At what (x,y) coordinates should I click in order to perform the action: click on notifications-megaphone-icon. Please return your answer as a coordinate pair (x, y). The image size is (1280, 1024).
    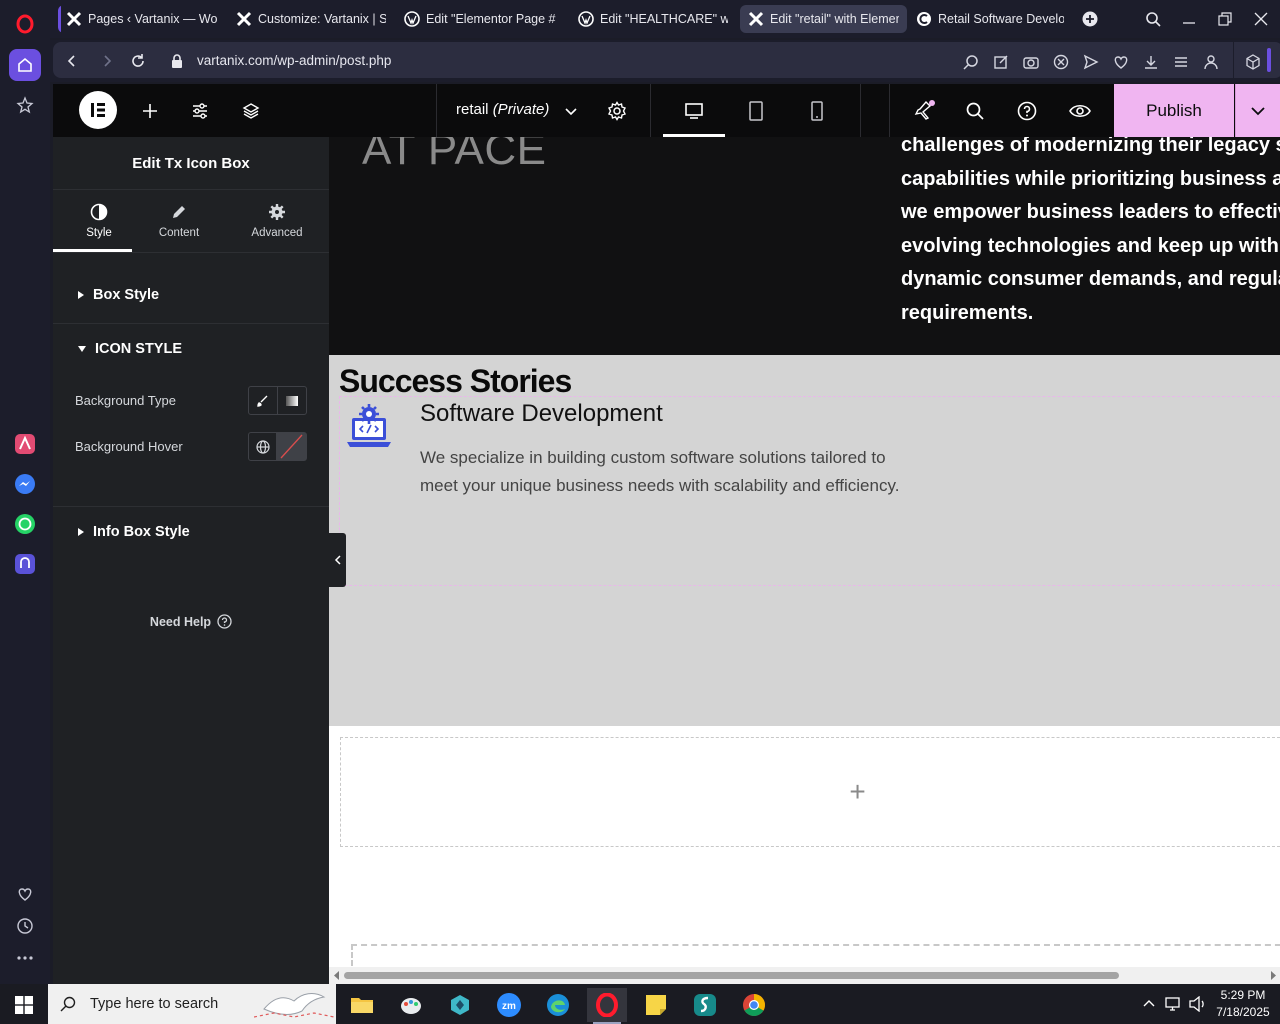
    Looking at the image, I should click on (924, 111).